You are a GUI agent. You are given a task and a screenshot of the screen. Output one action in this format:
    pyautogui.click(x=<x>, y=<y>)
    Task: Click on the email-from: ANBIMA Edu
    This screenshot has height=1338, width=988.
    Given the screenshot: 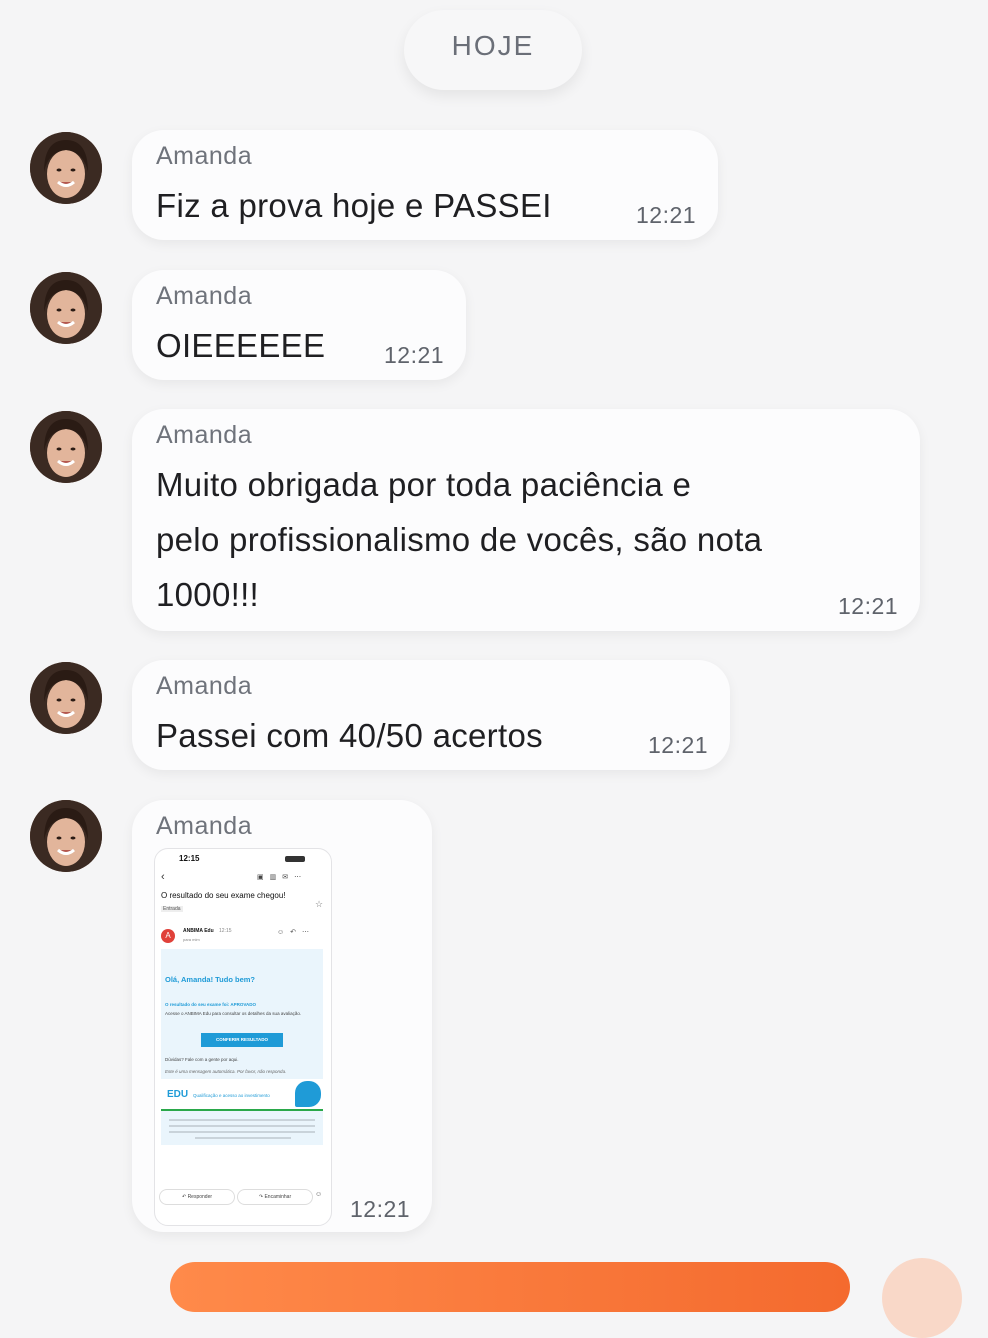 What is the action you would take?
    pyautogui.click(x=198, y=931)
    